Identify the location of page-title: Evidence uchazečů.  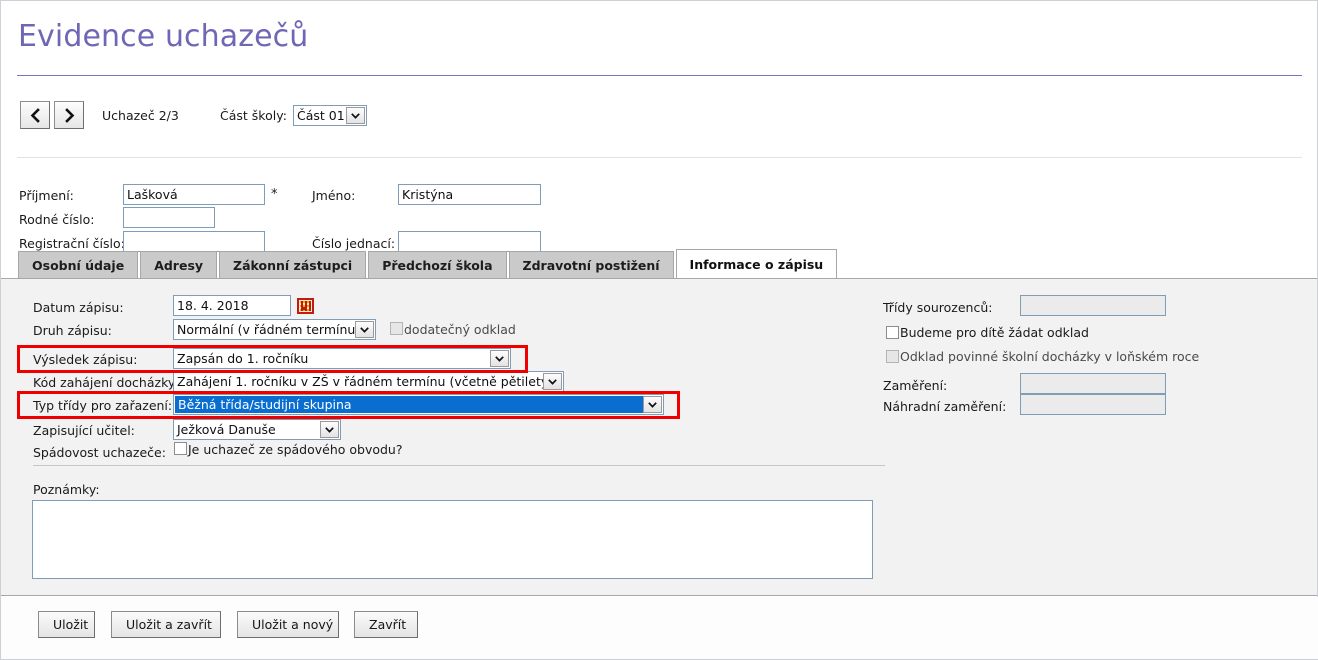
(163, 36).